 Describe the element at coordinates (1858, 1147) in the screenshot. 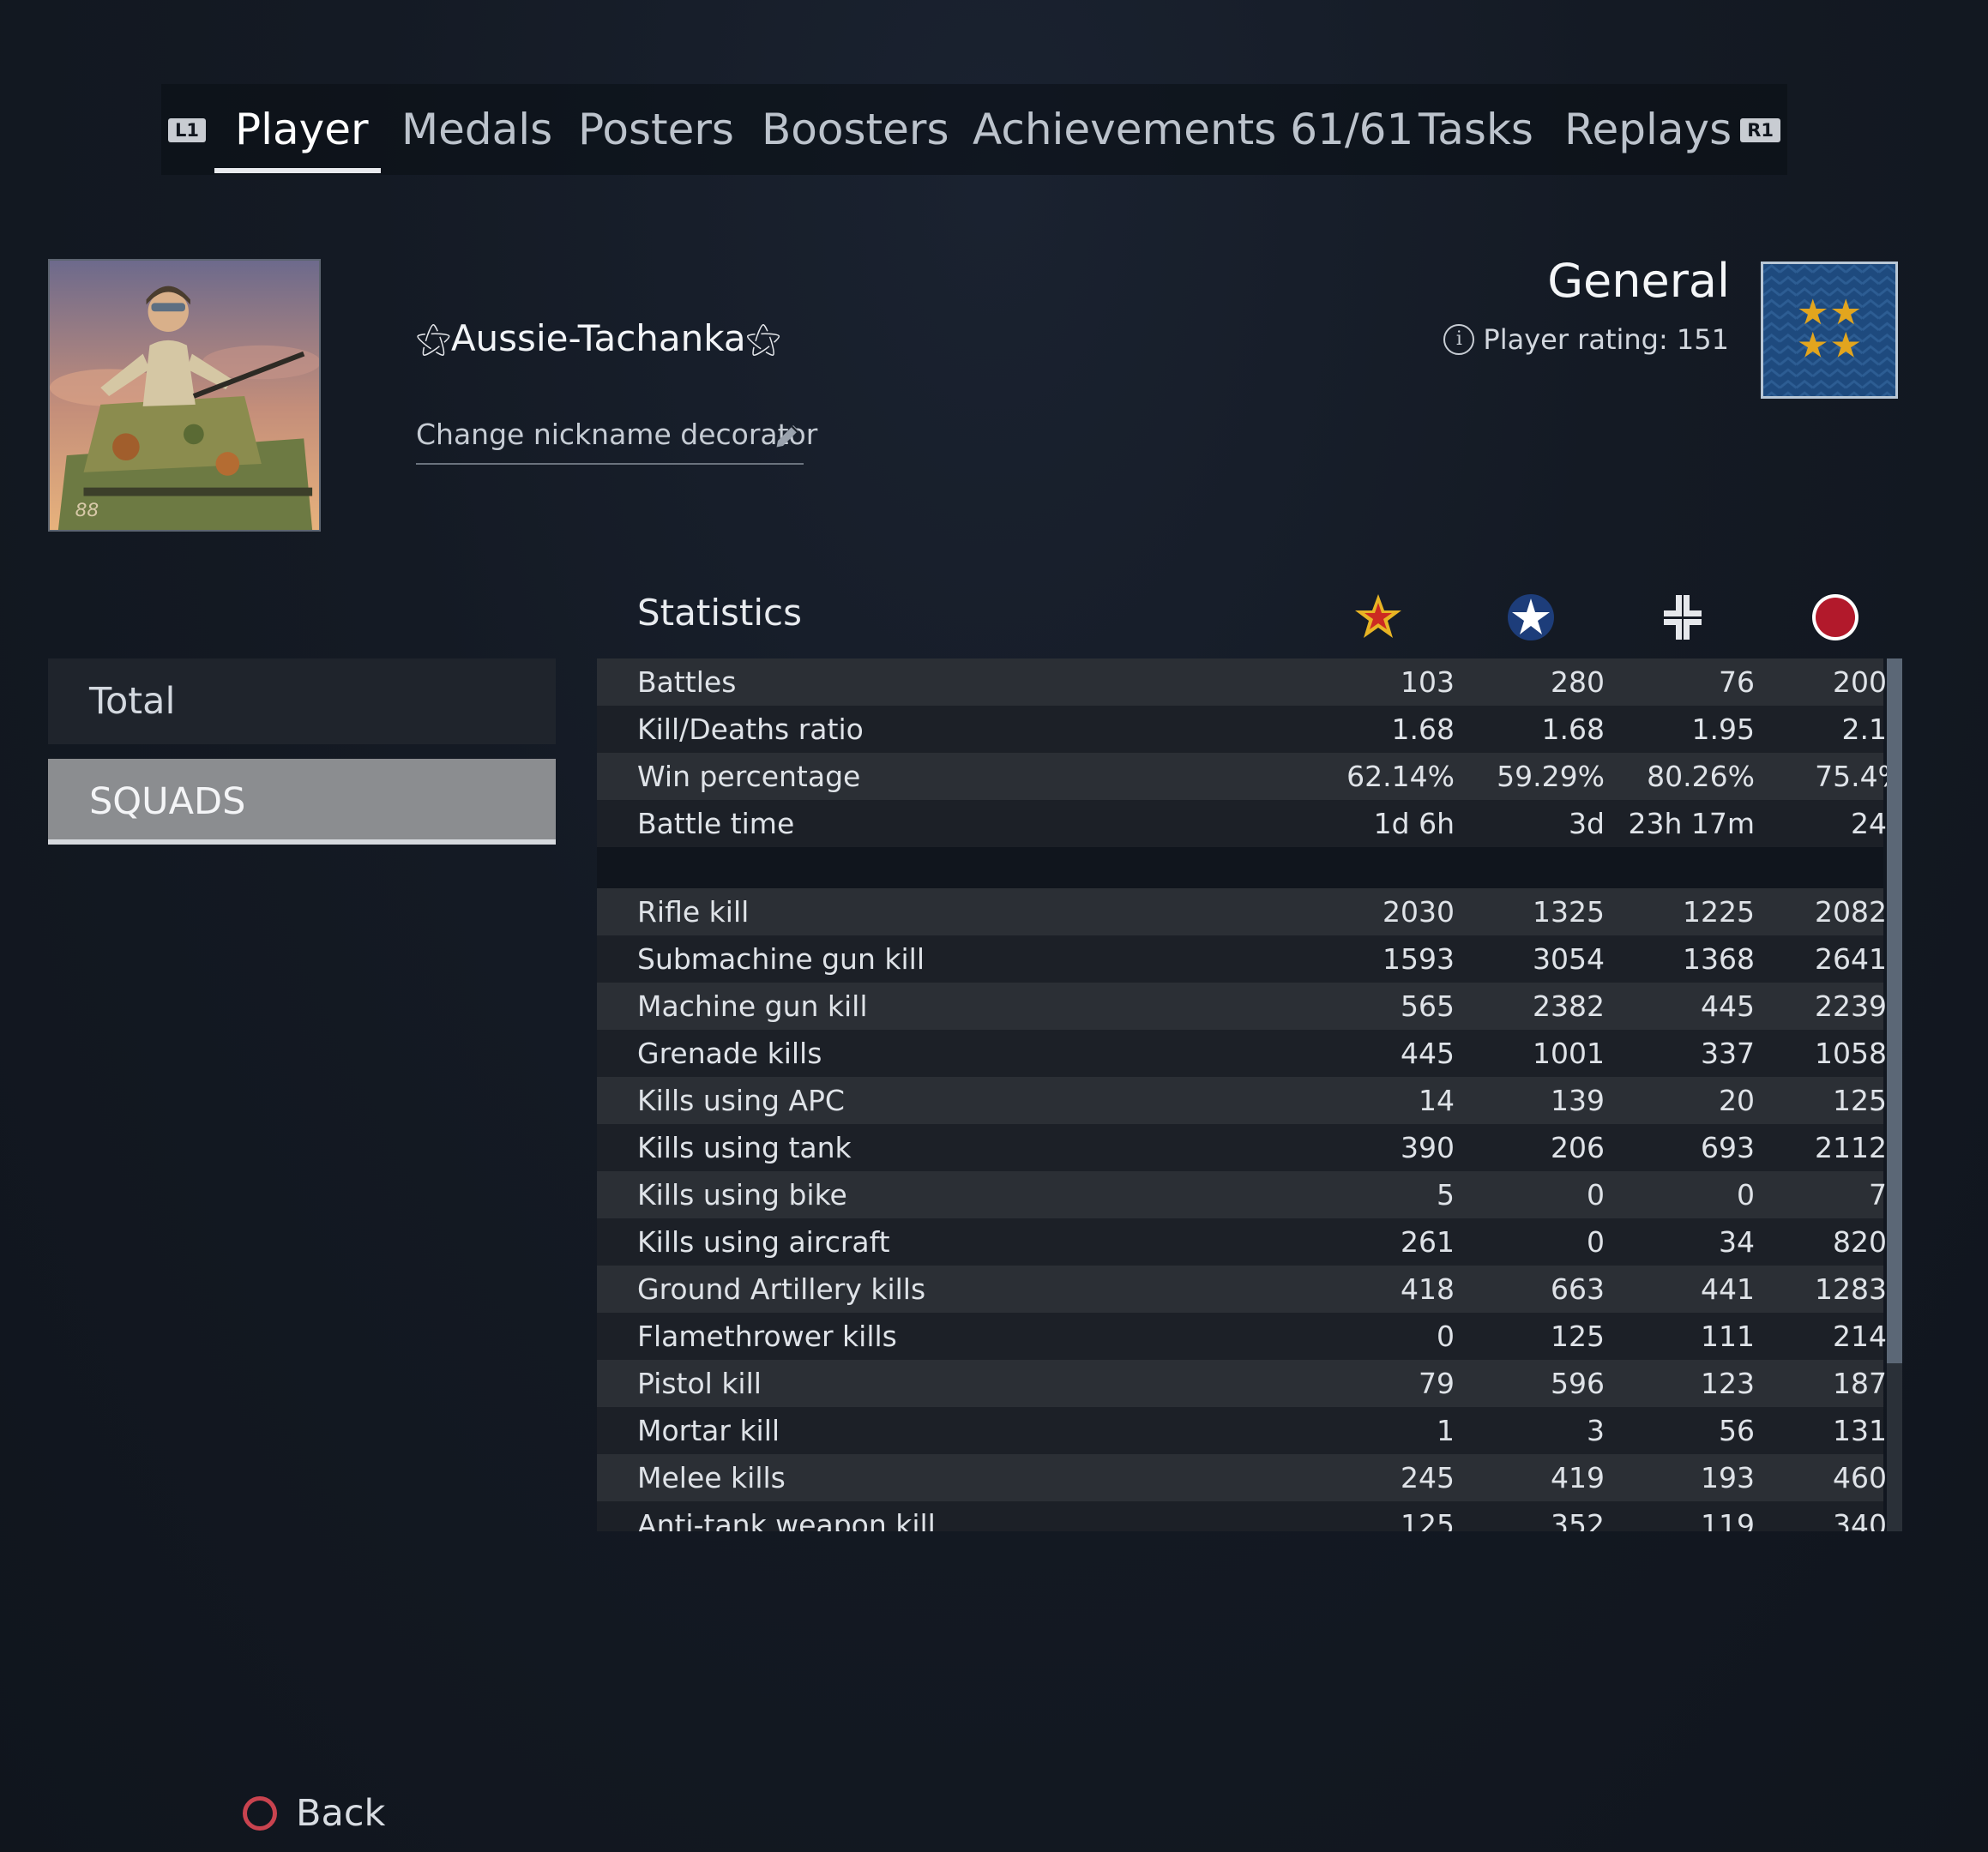

I see `cell-value: 21129` at that location.